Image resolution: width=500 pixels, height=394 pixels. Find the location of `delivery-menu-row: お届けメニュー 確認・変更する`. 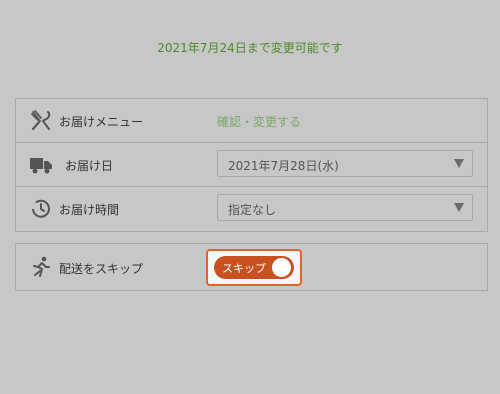

delivery-menu-row: お届けメニュー 確認・変更する is located at coordinates (251, 121).